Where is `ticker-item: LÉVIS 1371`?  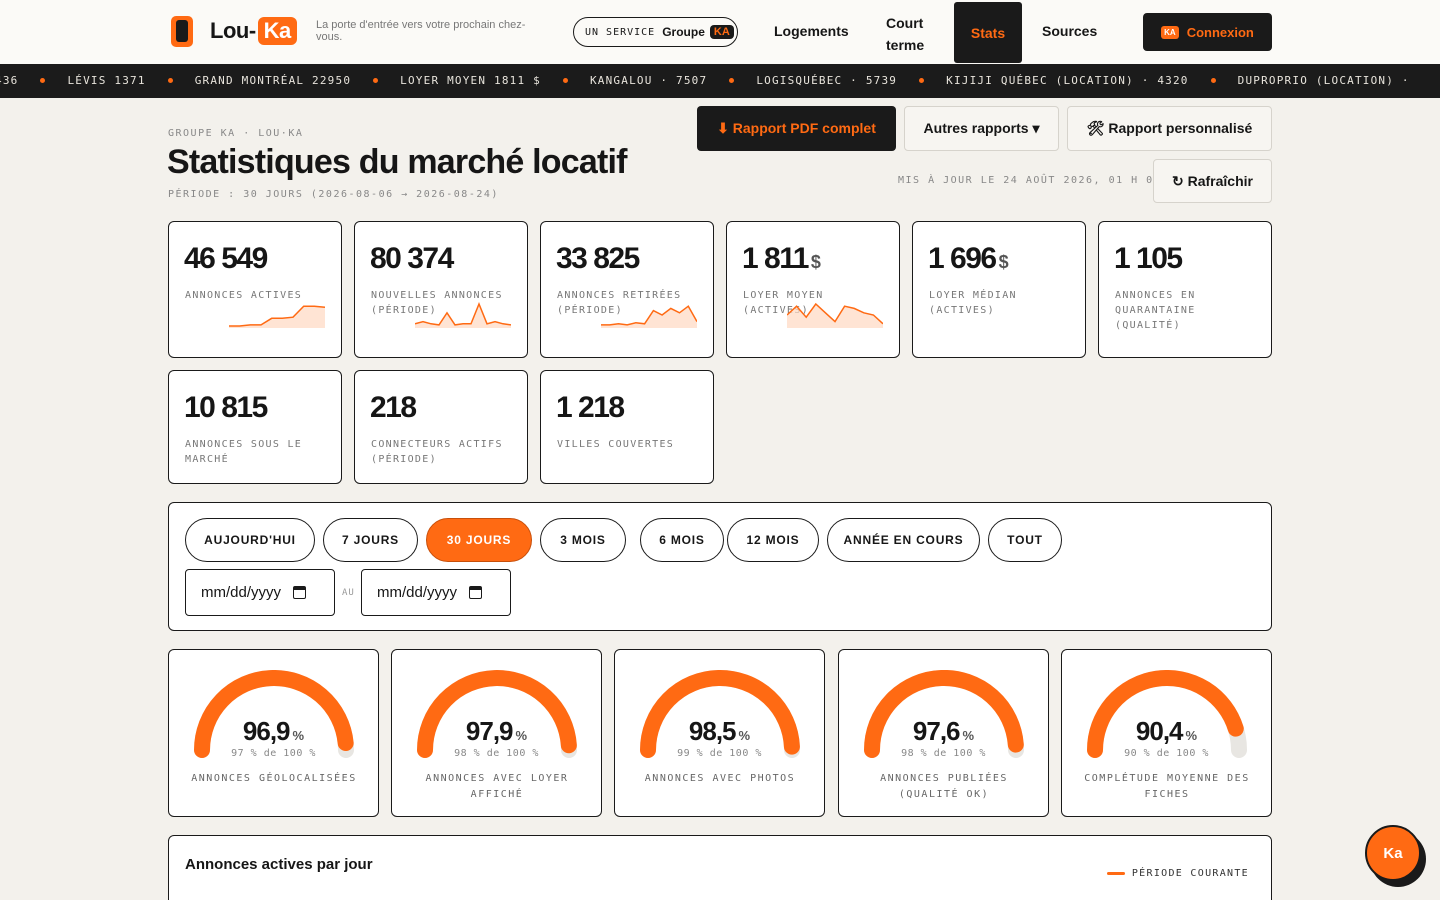 ticker-item: LÉVIS 1371 is located at coordinates (106, 80).